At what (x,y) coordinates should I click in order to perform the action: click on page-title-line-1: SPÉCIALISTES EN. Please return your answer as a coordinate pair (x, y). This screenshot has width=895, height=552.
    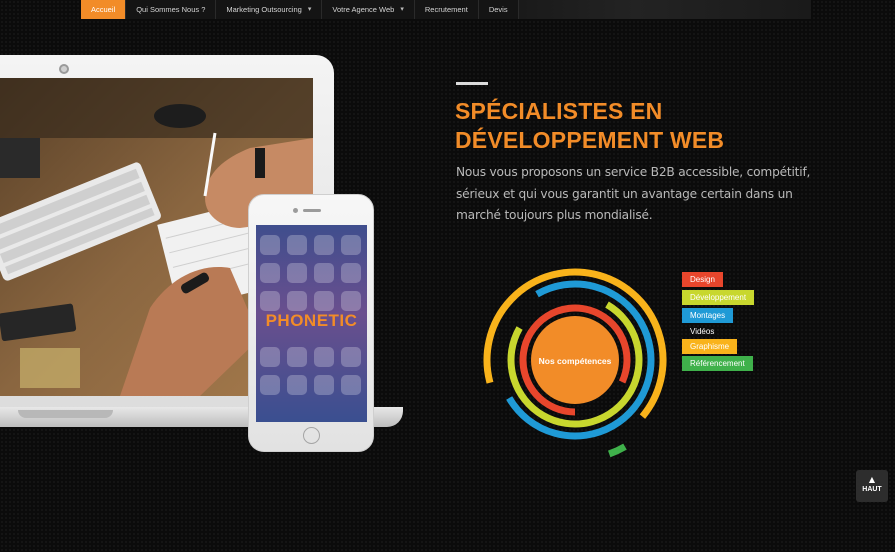
    Looking at the image, I should click on (559, 111).